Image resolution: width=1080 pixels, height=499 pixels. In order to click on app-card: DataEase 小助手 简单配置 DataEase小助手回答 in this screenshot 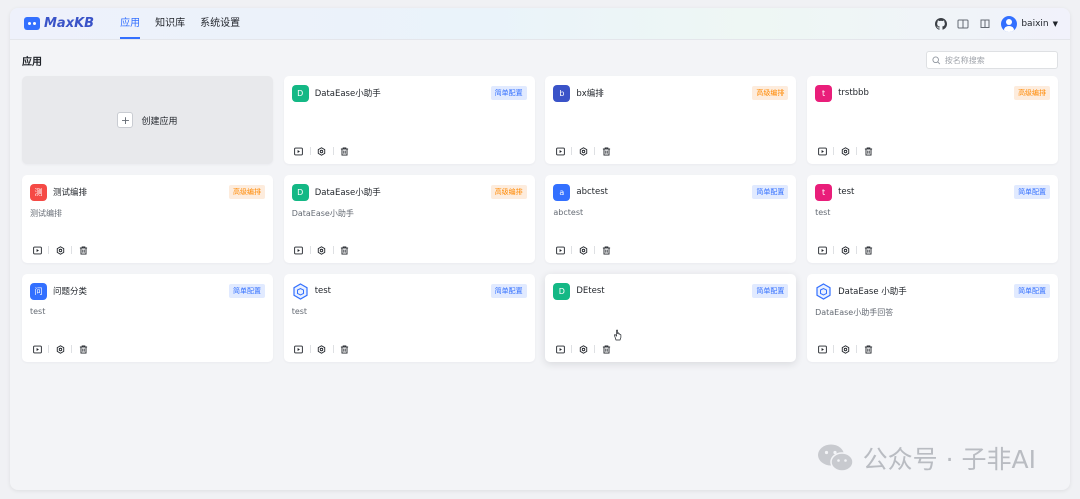, I will do `click(933, 318)`.